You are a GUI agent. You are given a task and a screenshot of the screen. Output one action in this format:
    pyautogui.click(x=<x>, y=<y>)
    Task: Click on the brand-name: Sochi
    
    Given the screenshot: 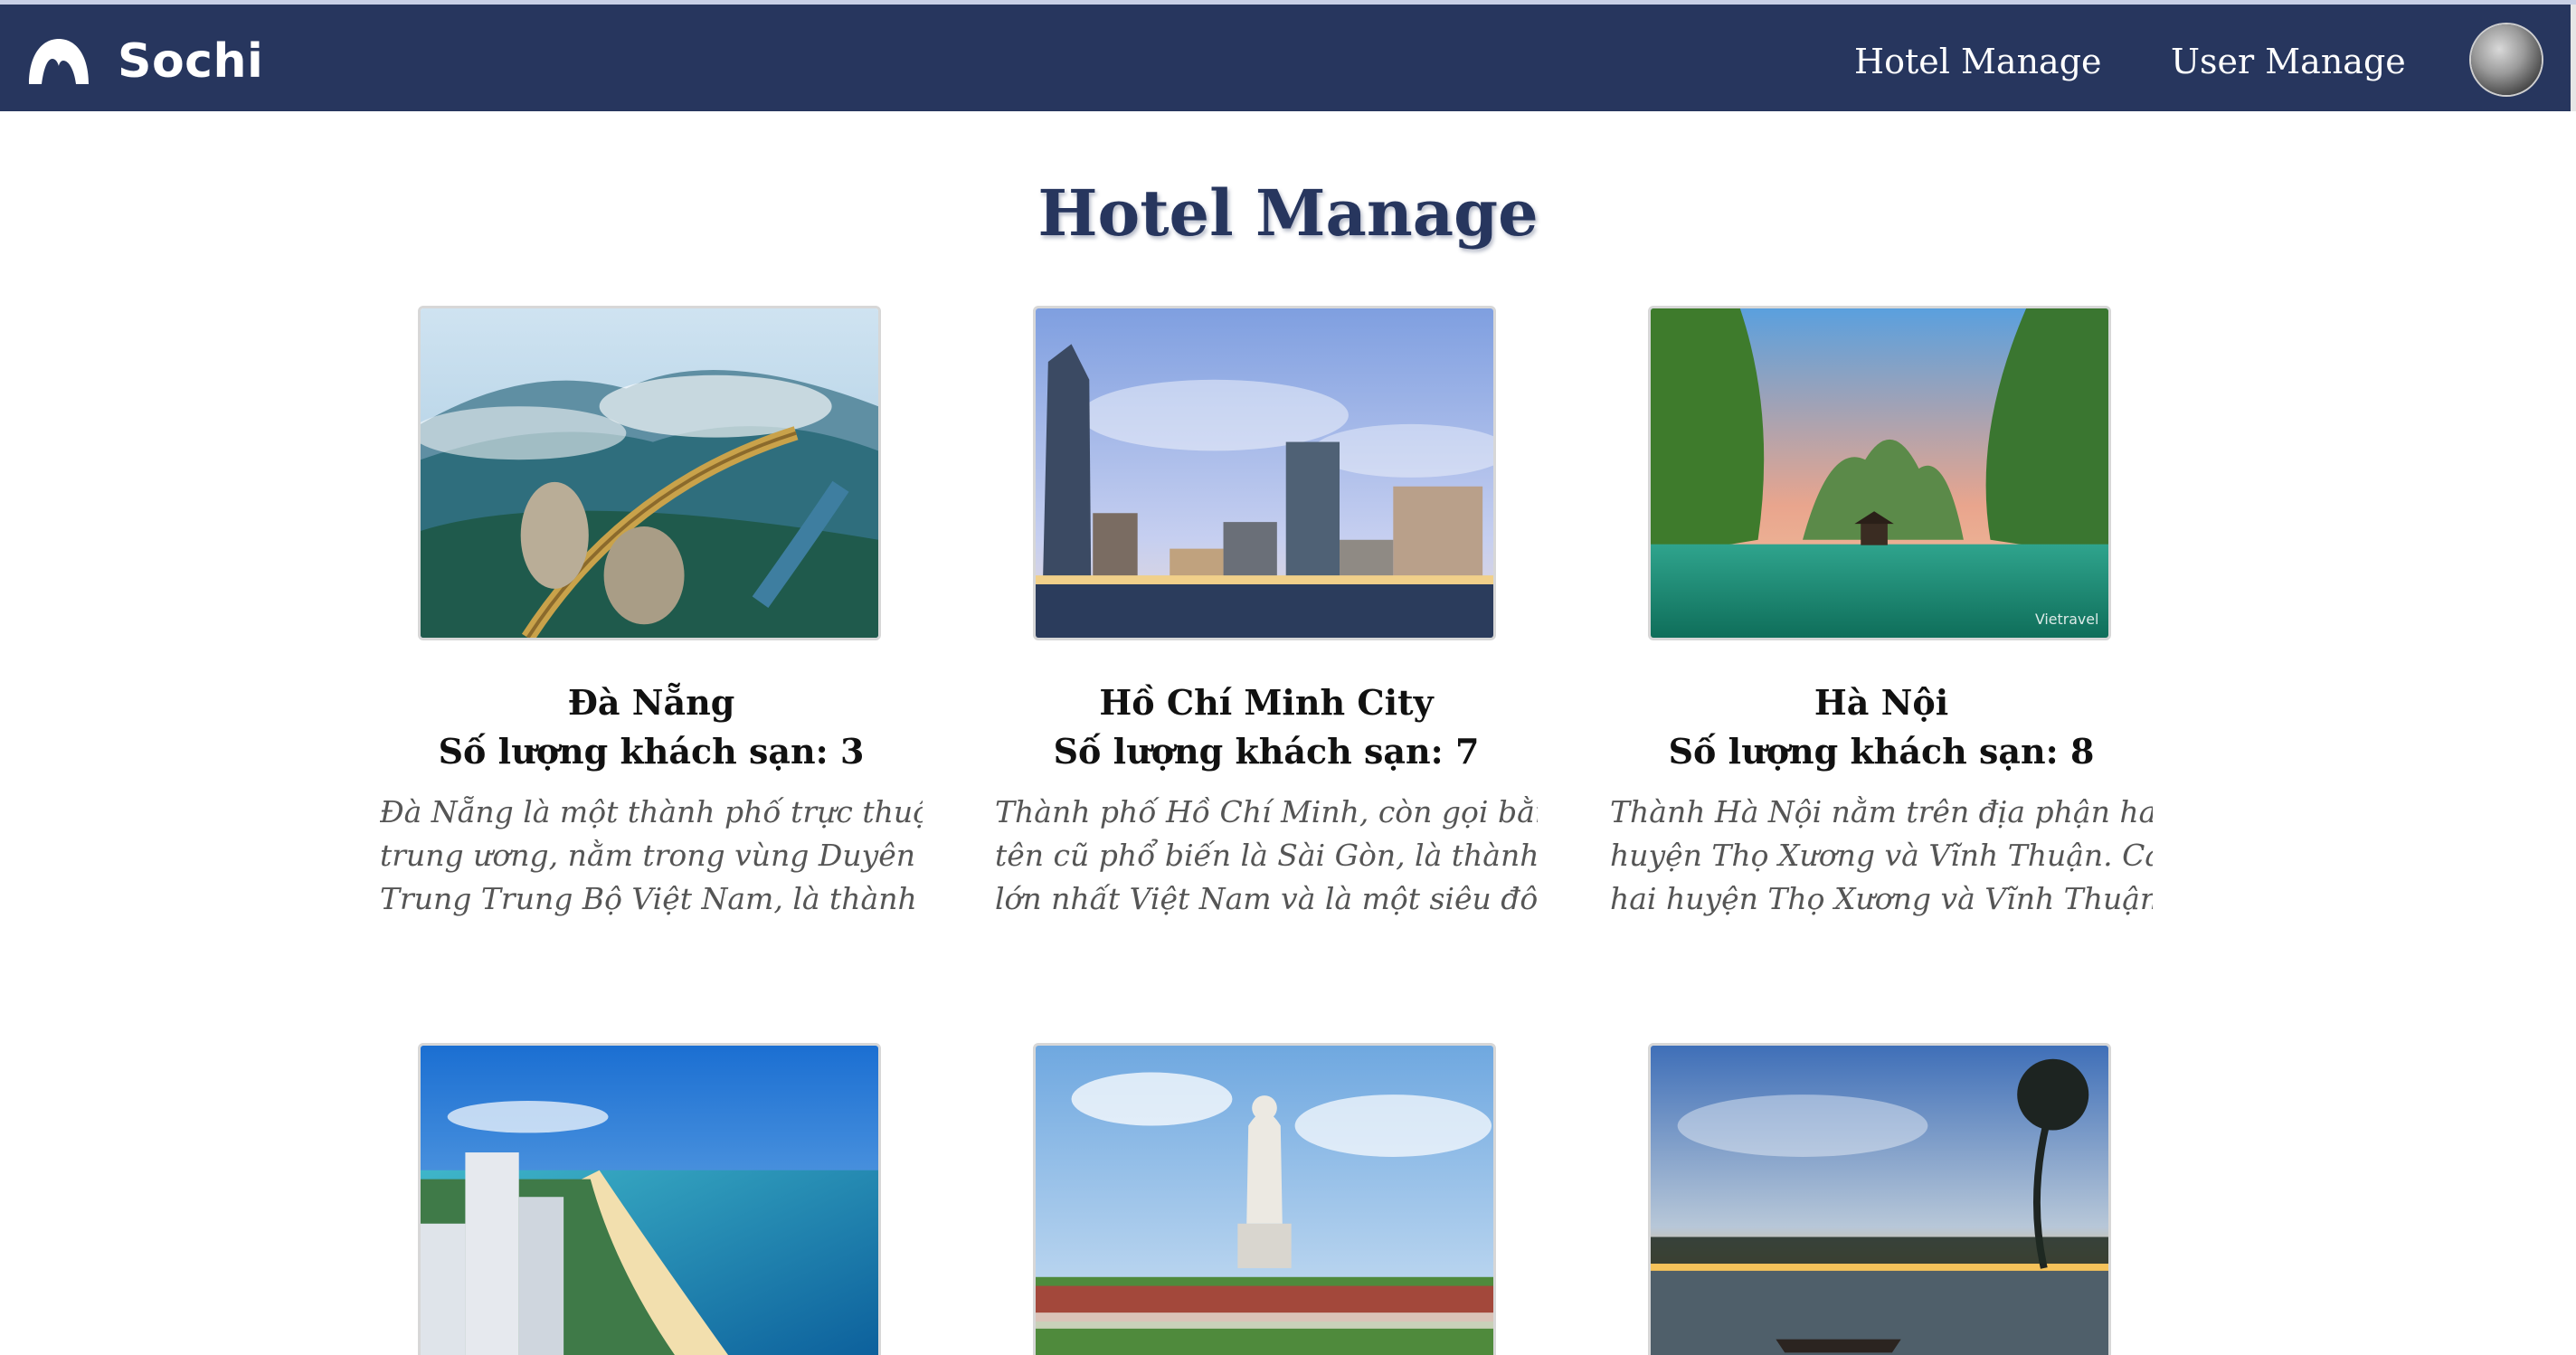 What is the action you would take?
    pyautogui.click(x=191, y=61)
    